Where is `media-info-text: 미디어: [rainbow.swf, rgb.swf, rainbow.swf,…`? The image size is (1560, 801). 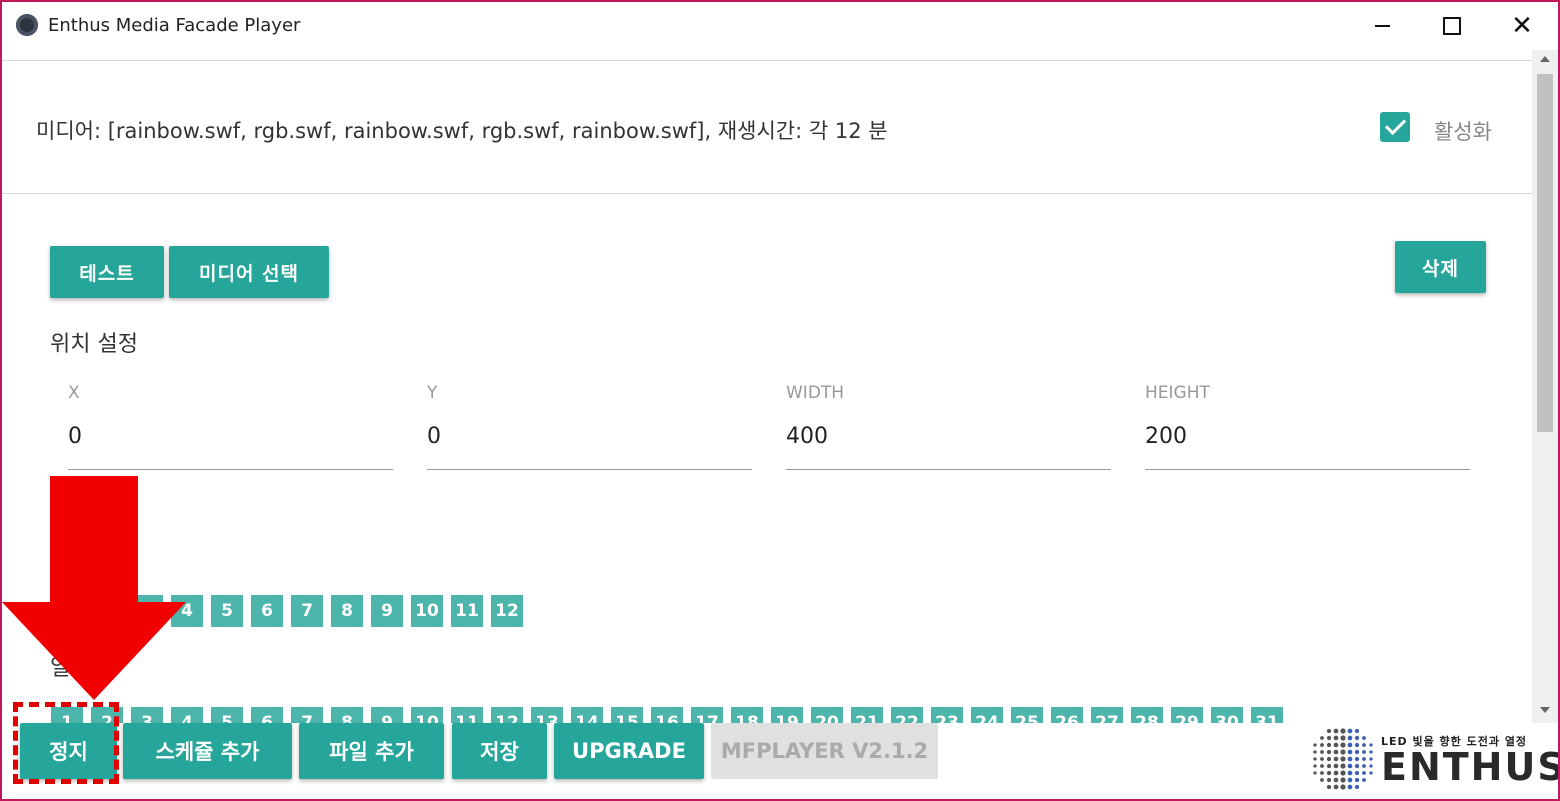 media-info-text: 미디어: [rainbow.swf, rgb.swf, rainbow.swf,… is located at coordinates (462, 131).